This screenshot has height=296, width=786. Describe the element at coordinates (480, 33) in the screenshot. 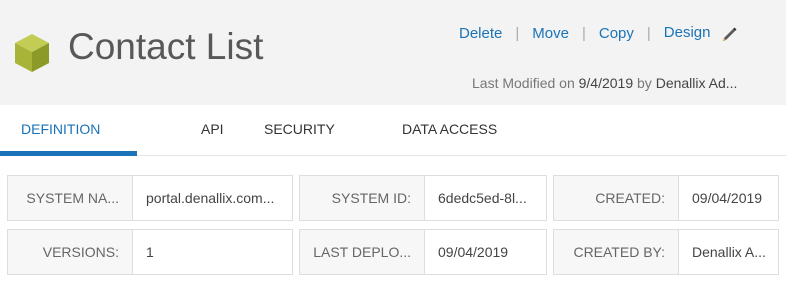

I see `delete-button: Delete` at that location.